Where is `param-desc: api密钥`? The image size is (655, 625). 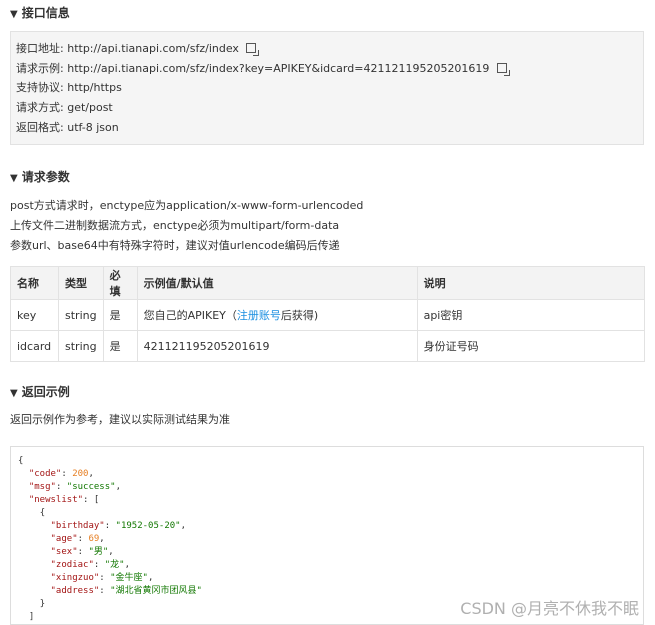 param-desc: api密钥 is located at coordinates (531, 315).